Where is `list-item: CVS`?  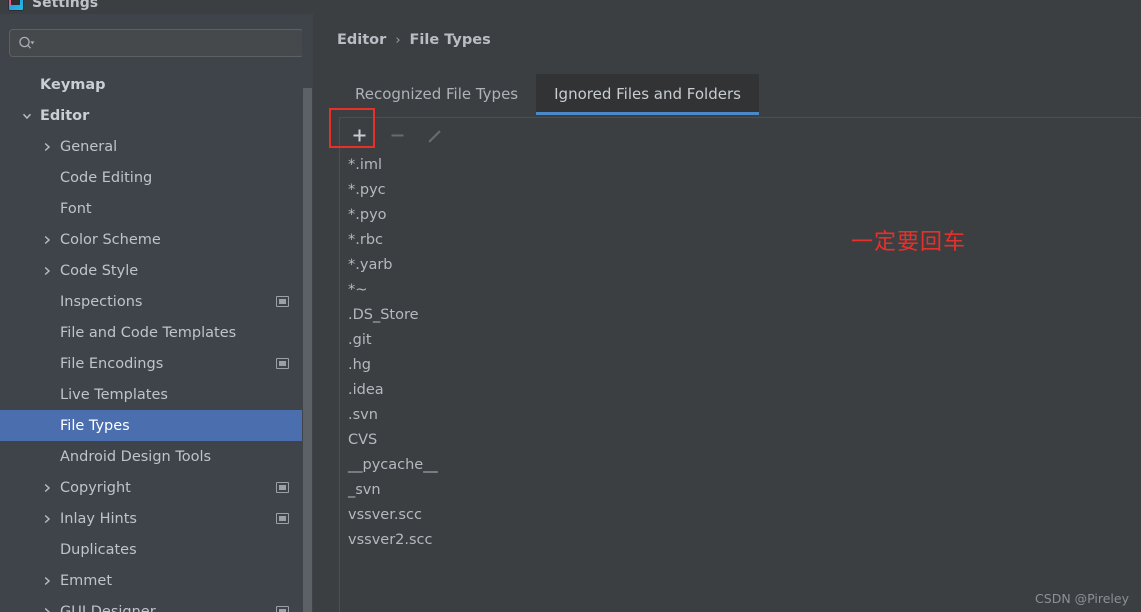
list-item: CVS is located at coordinates (740, 440).